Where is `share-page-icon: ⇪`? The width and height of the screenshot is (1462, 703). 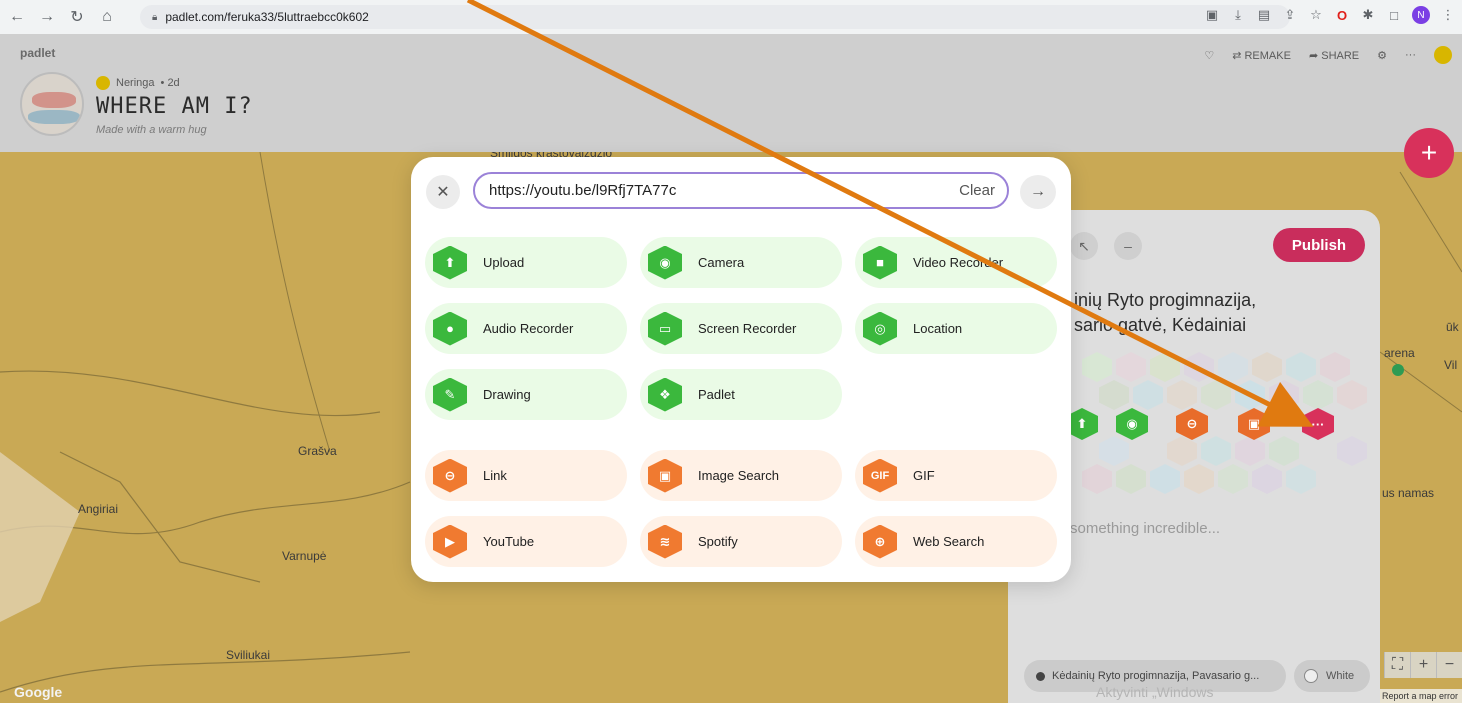
share-page-icon: ⇪ is located at coordinates (1290, 15).